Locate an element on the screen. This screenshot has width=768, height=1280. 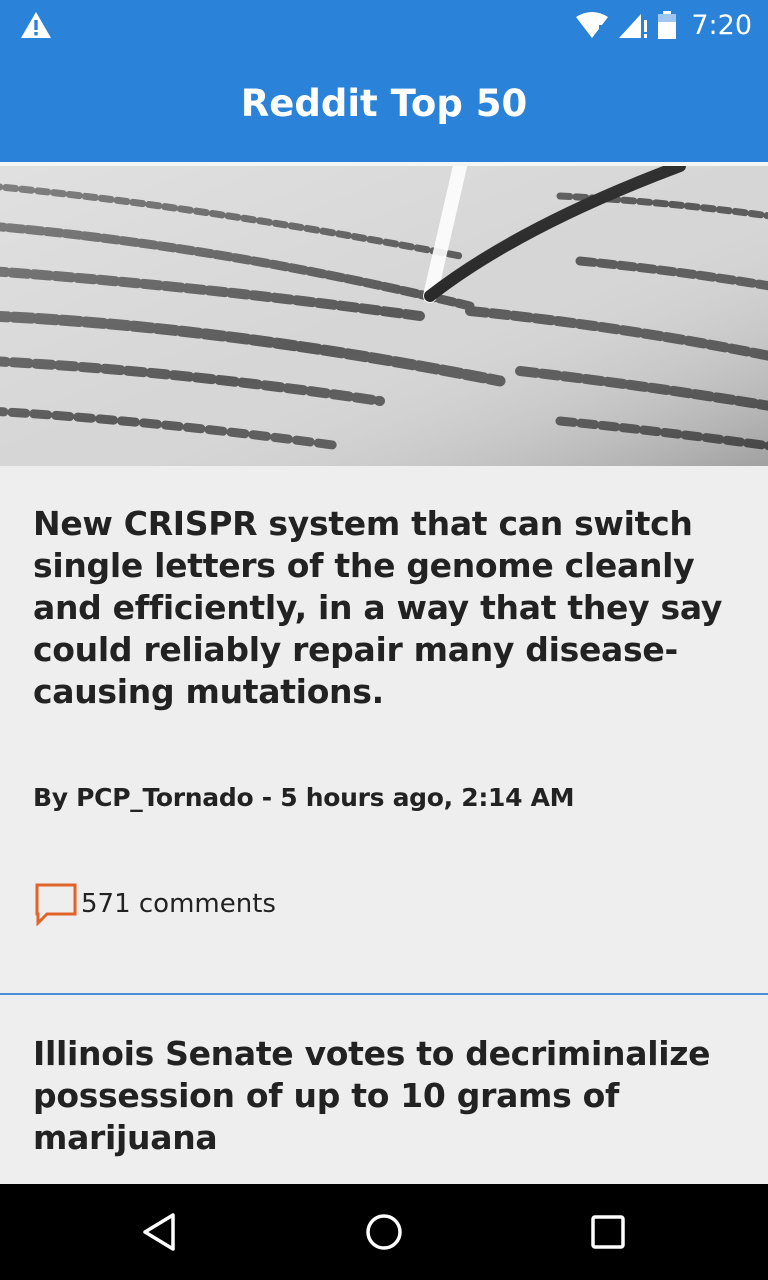
post-divider is located at coordinates (384, 994).